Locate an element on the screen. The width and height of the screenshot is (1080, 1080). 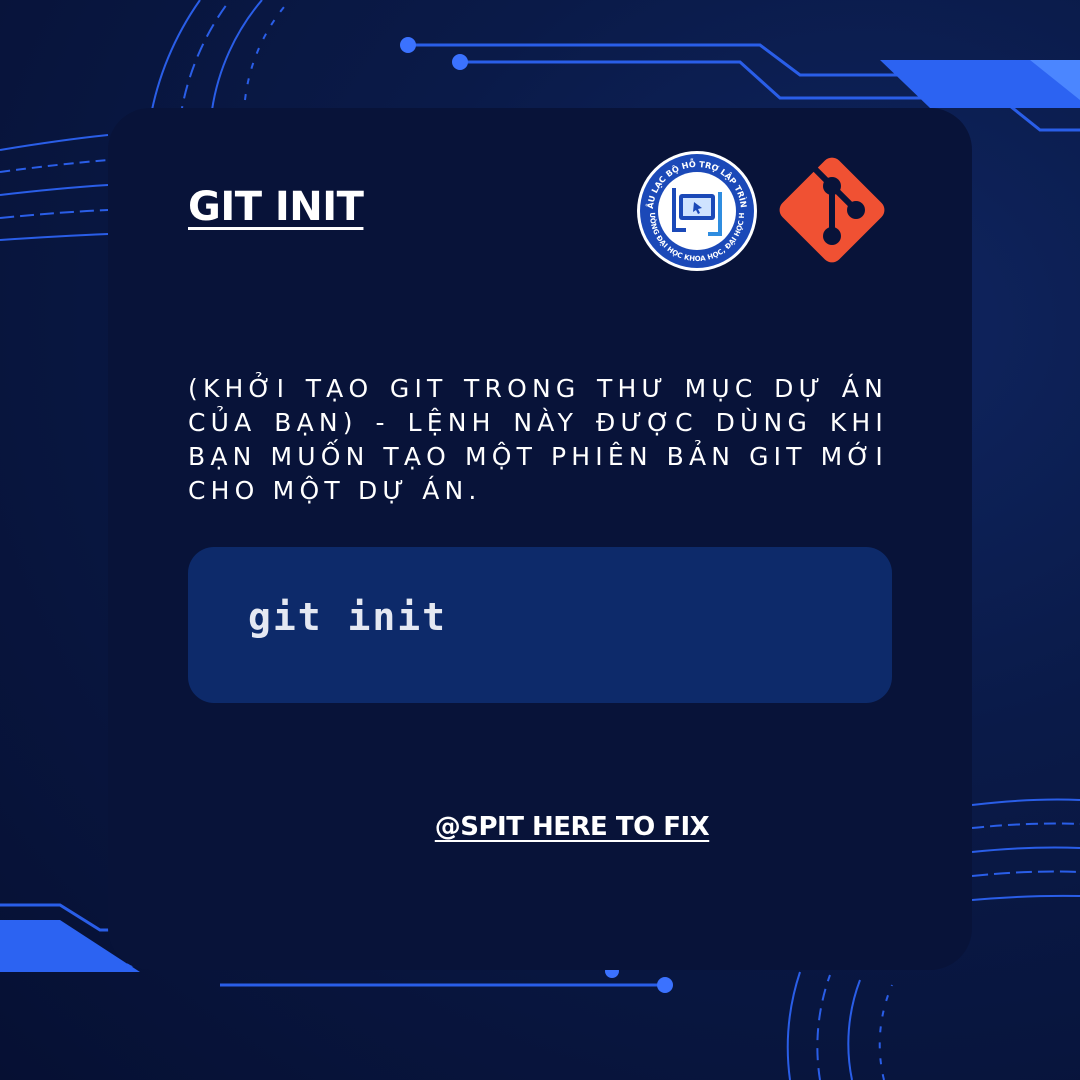
bottom-right-arcs is located at coordinates (839, 1025).